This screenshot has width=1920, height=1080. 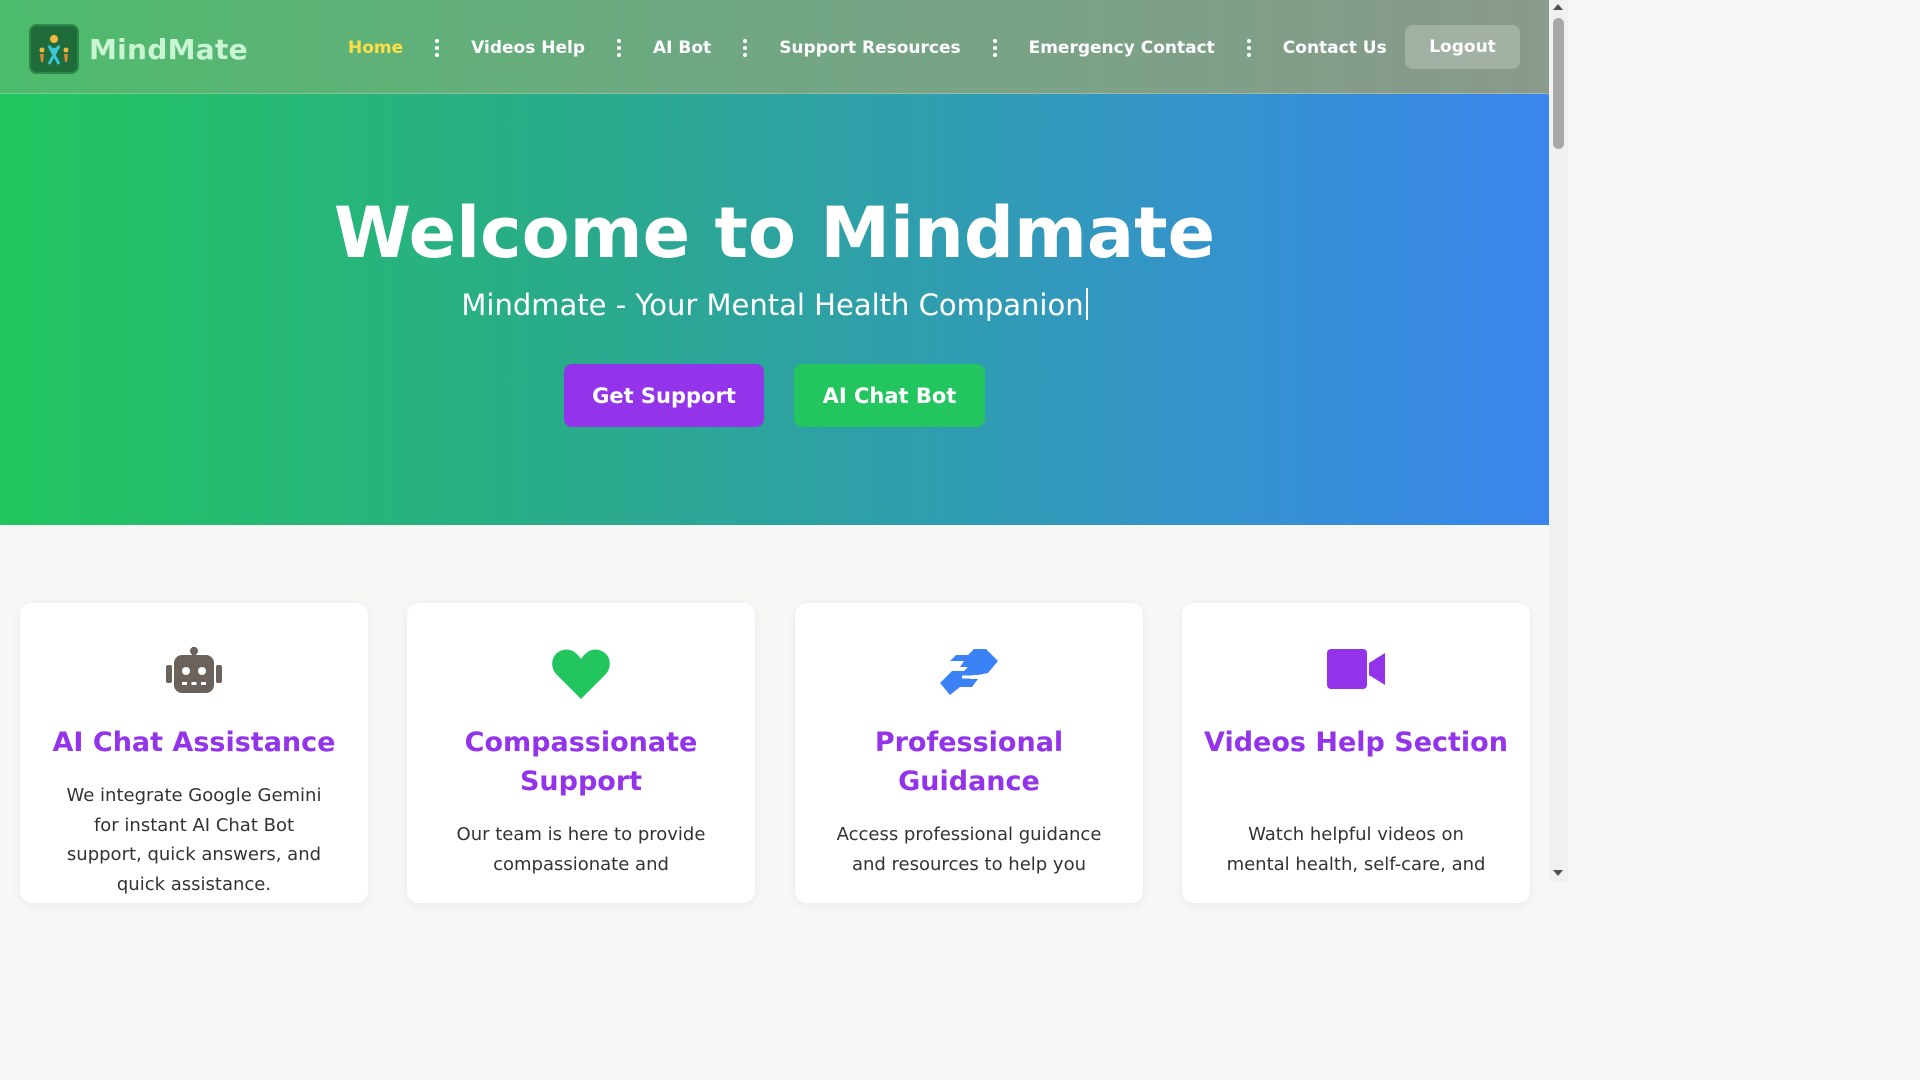 I want to click on handshake-icon, so click(x=969, y=672).